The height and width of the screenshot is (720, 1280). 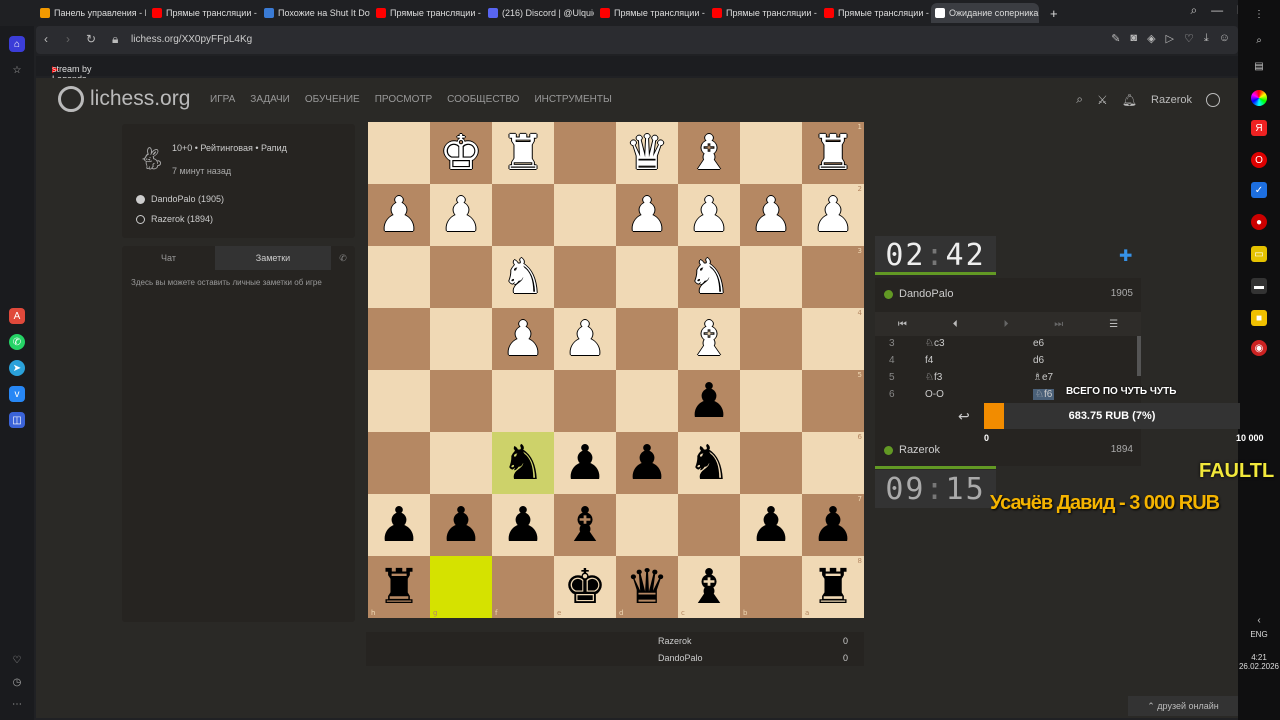 What do you see at coordinates (399, 525) in the screenshot?
I see `square-h7: ♟` at bounding box center [399, 525].